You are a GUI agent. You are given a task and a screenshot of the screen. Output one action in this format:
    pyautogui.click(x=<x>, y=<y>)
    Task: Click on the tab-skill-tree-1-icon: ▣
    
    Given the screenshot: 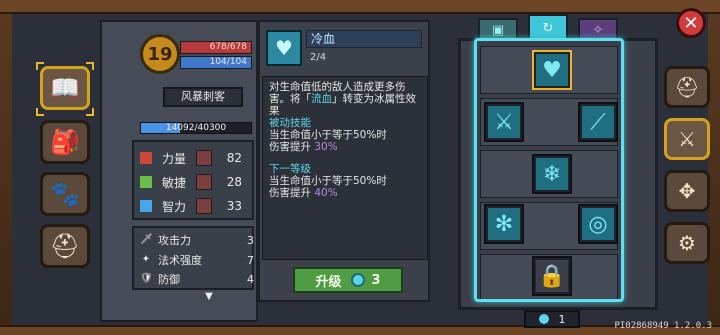 What is the action you would take?
    pyautogui.click(x=498, y=30)
    